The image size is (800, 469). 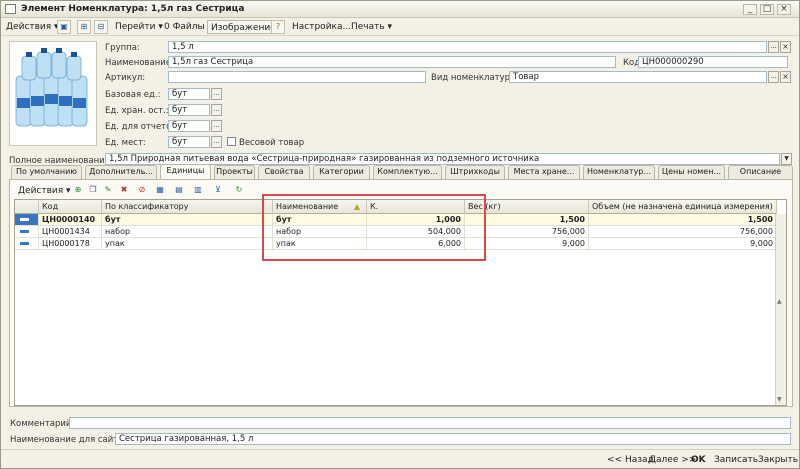 I want to click on code-field: ЦН000000290, so click(x=713, y=62).